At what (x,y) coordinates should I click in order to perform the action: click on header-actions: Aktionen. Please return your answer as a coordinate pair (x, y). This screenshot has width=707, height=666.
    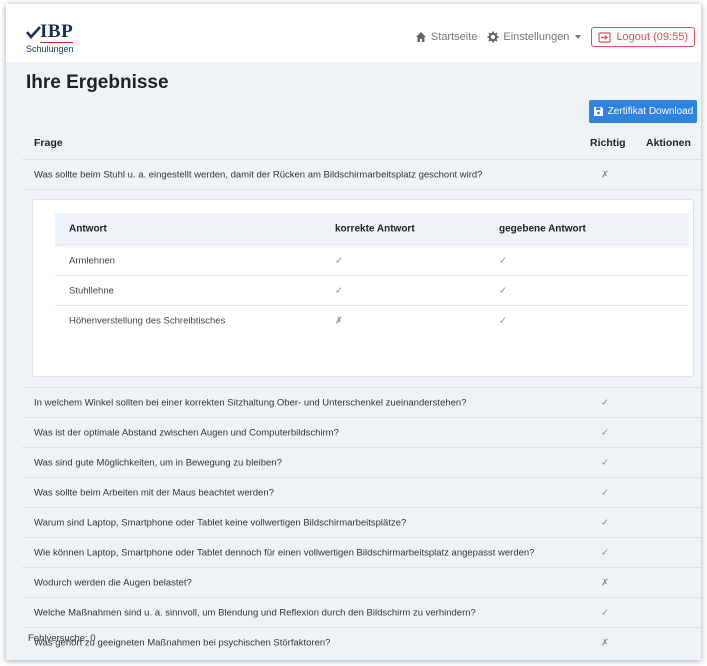
    Looking at the image, I should click on (668, 143).